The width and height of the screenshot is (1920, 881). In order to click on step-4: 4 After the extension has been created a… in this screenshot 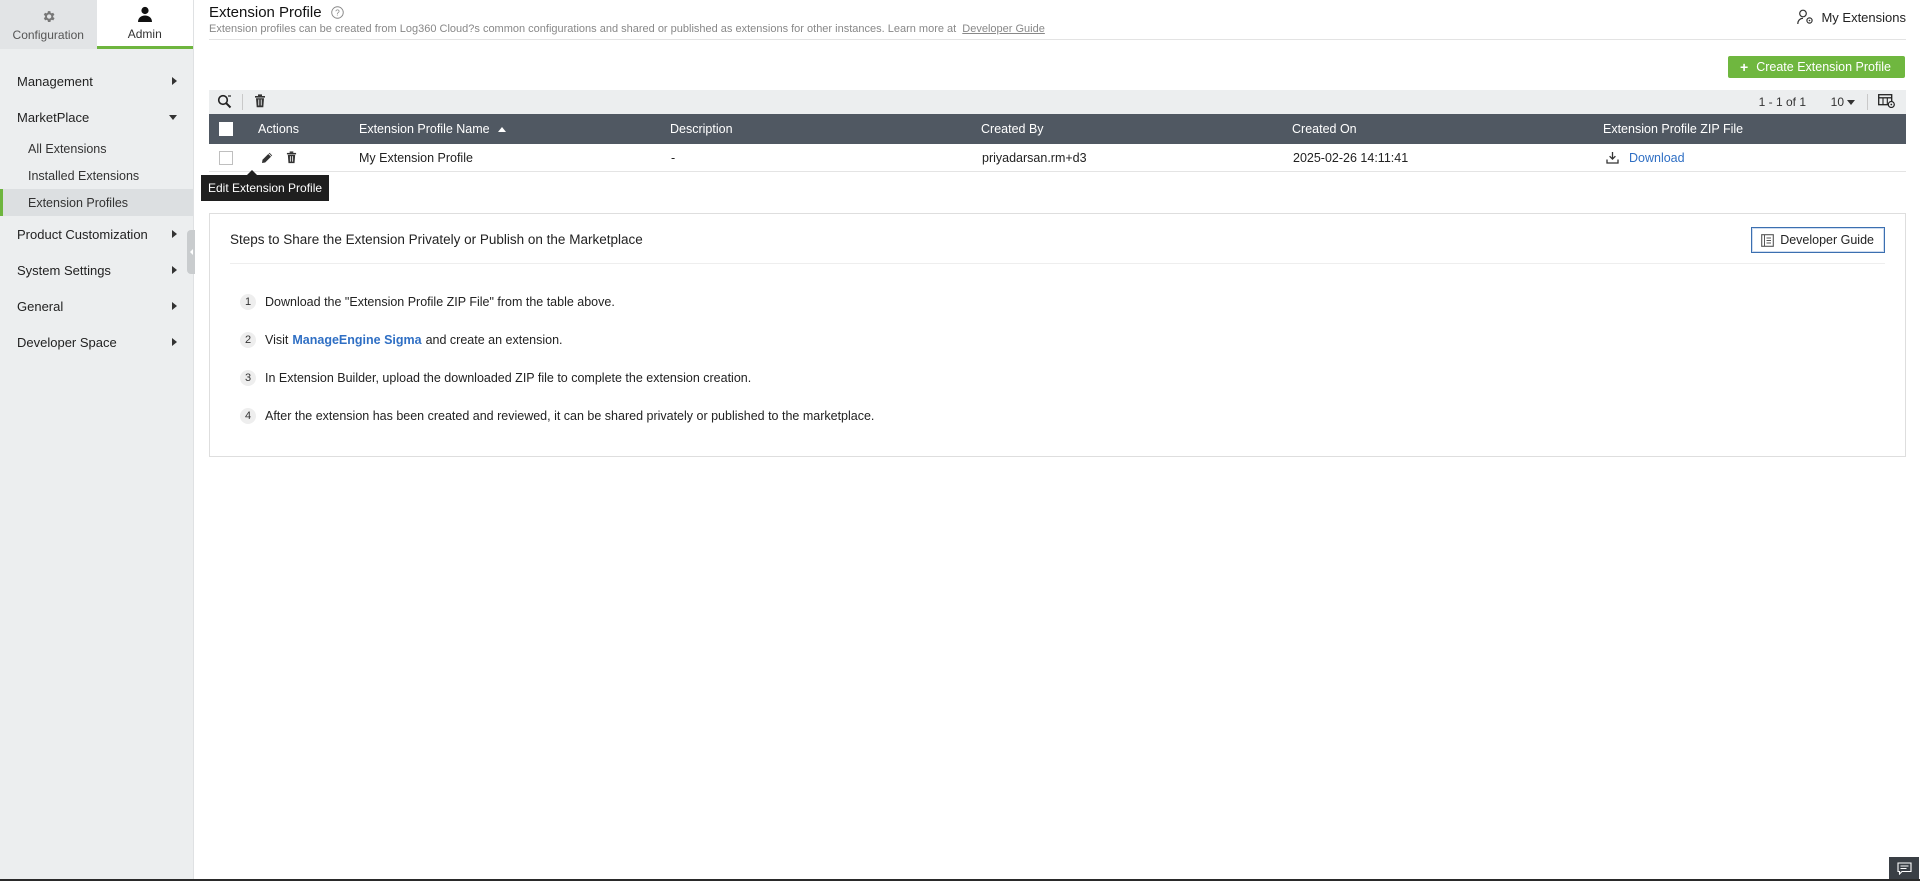, I will do `click(557, 416)`.